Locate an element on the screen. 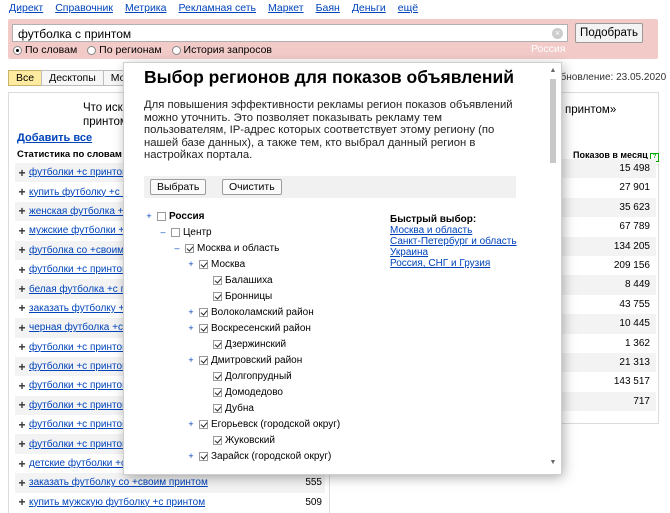 This screenshot has height=513, width=670. region-node: + Волоколамский район is located at coordinates (249, 312).